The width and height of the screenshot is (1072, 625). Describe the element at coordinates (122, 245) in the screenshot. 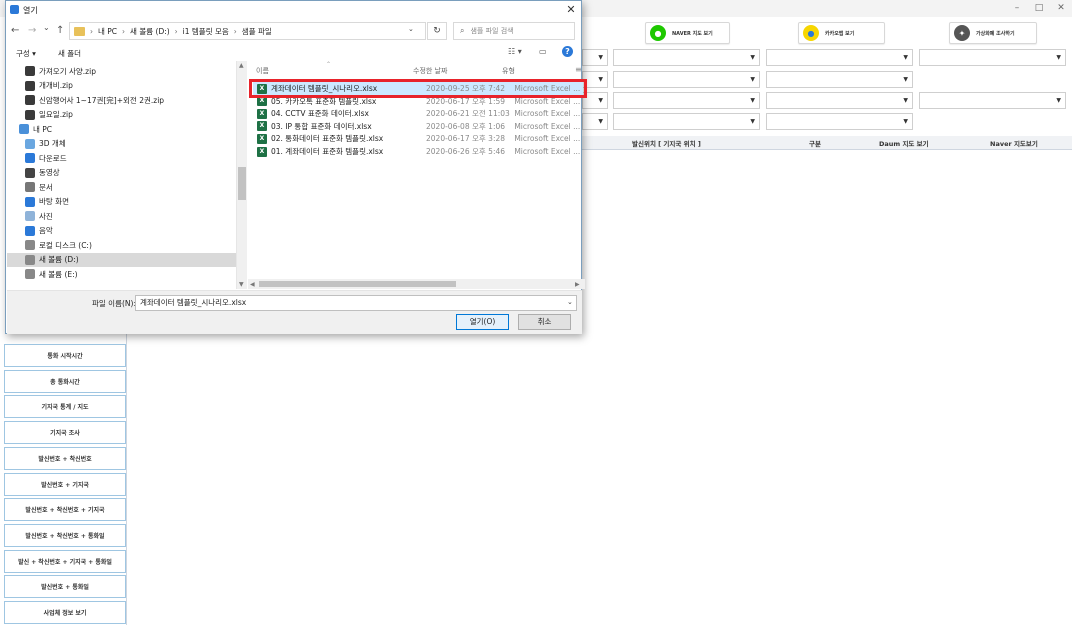

I see `nav-item: 로컬 디스크 (C:)` at that location.